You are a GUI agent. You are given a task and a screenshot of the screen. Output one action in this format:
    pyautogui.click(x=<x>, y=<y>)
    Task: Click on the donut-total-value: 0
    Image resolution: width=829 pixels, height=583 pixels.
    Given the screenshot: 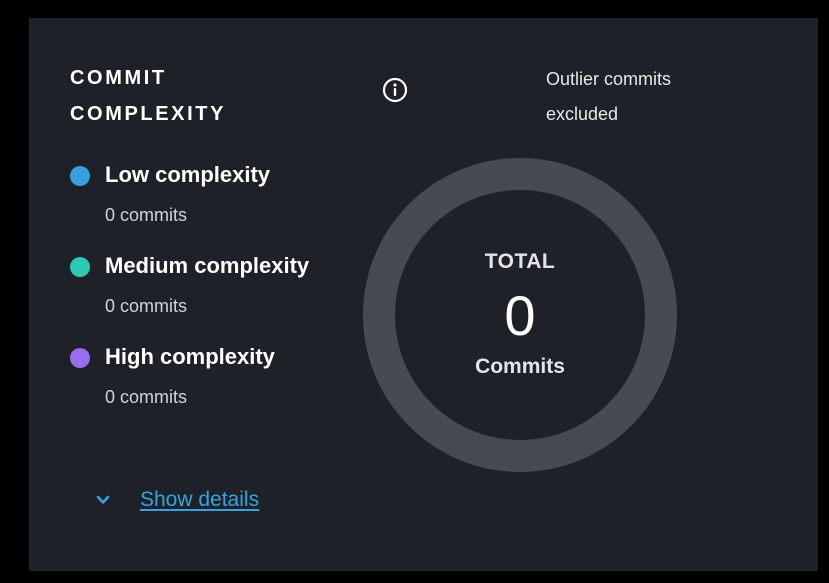 What is the action you would take?
    pyautogui.click(x=520, y=315)
    